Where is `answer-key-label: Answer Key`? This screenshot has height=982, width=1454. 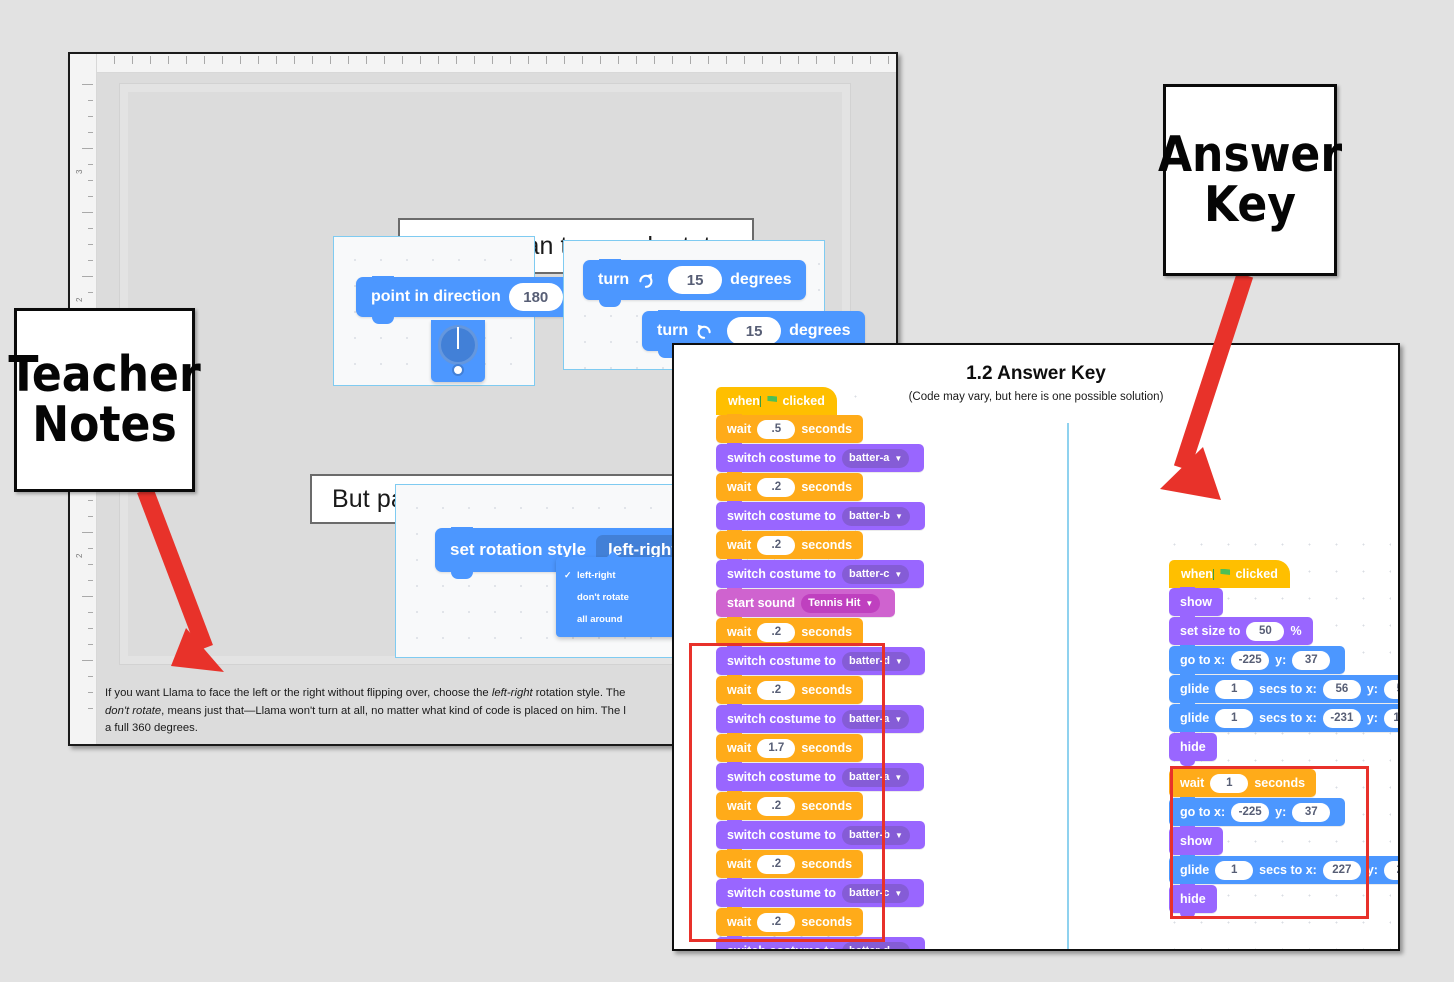 answer-key-label: Answer Key is located at coordinates (1250, 180).